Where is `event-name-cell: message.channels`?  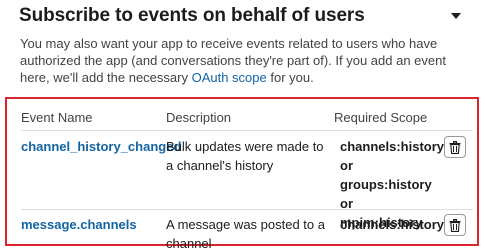 event-name-cell: message.channels is located at coordinates (93, 224).